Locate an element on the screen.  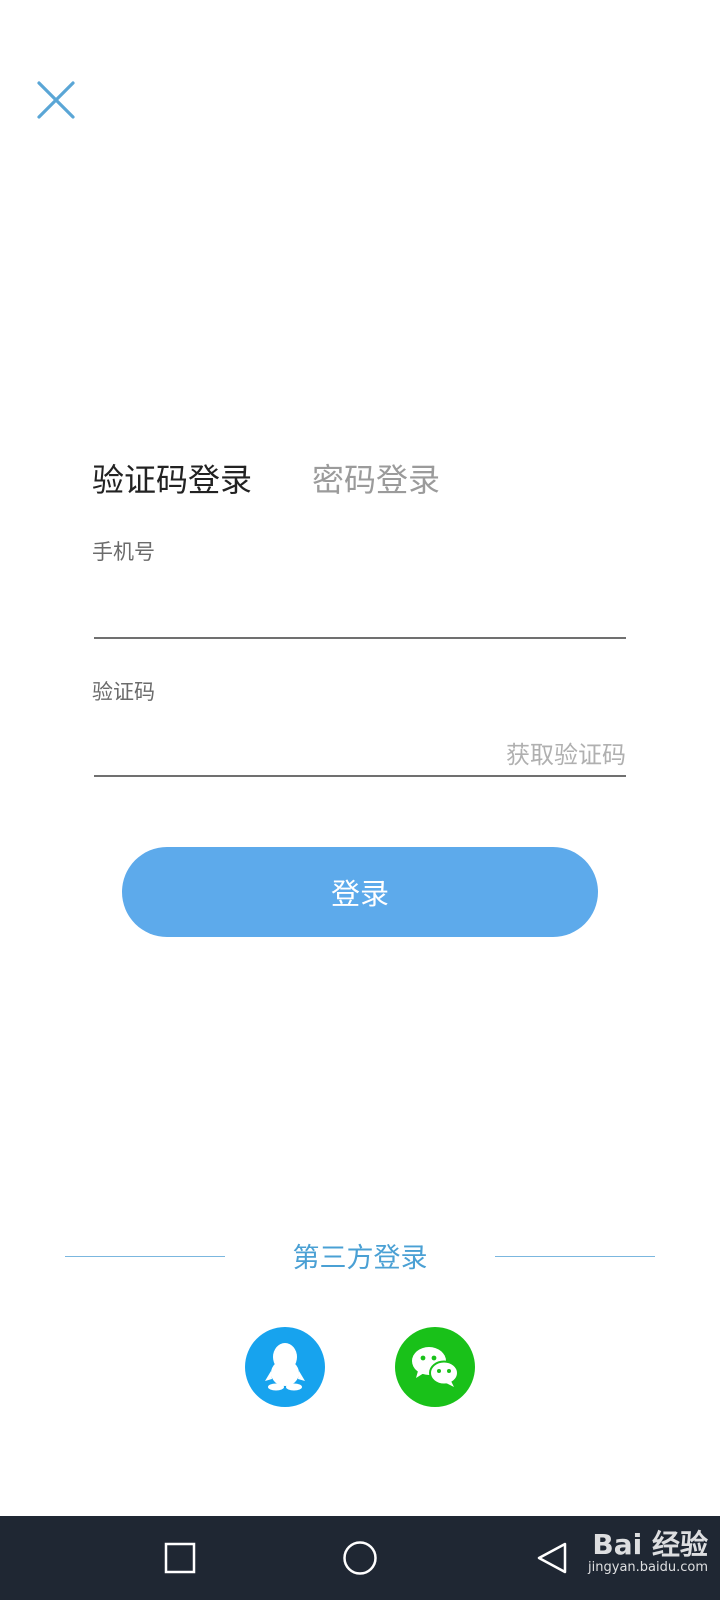
code-underline is located at coordinates (360, 776).